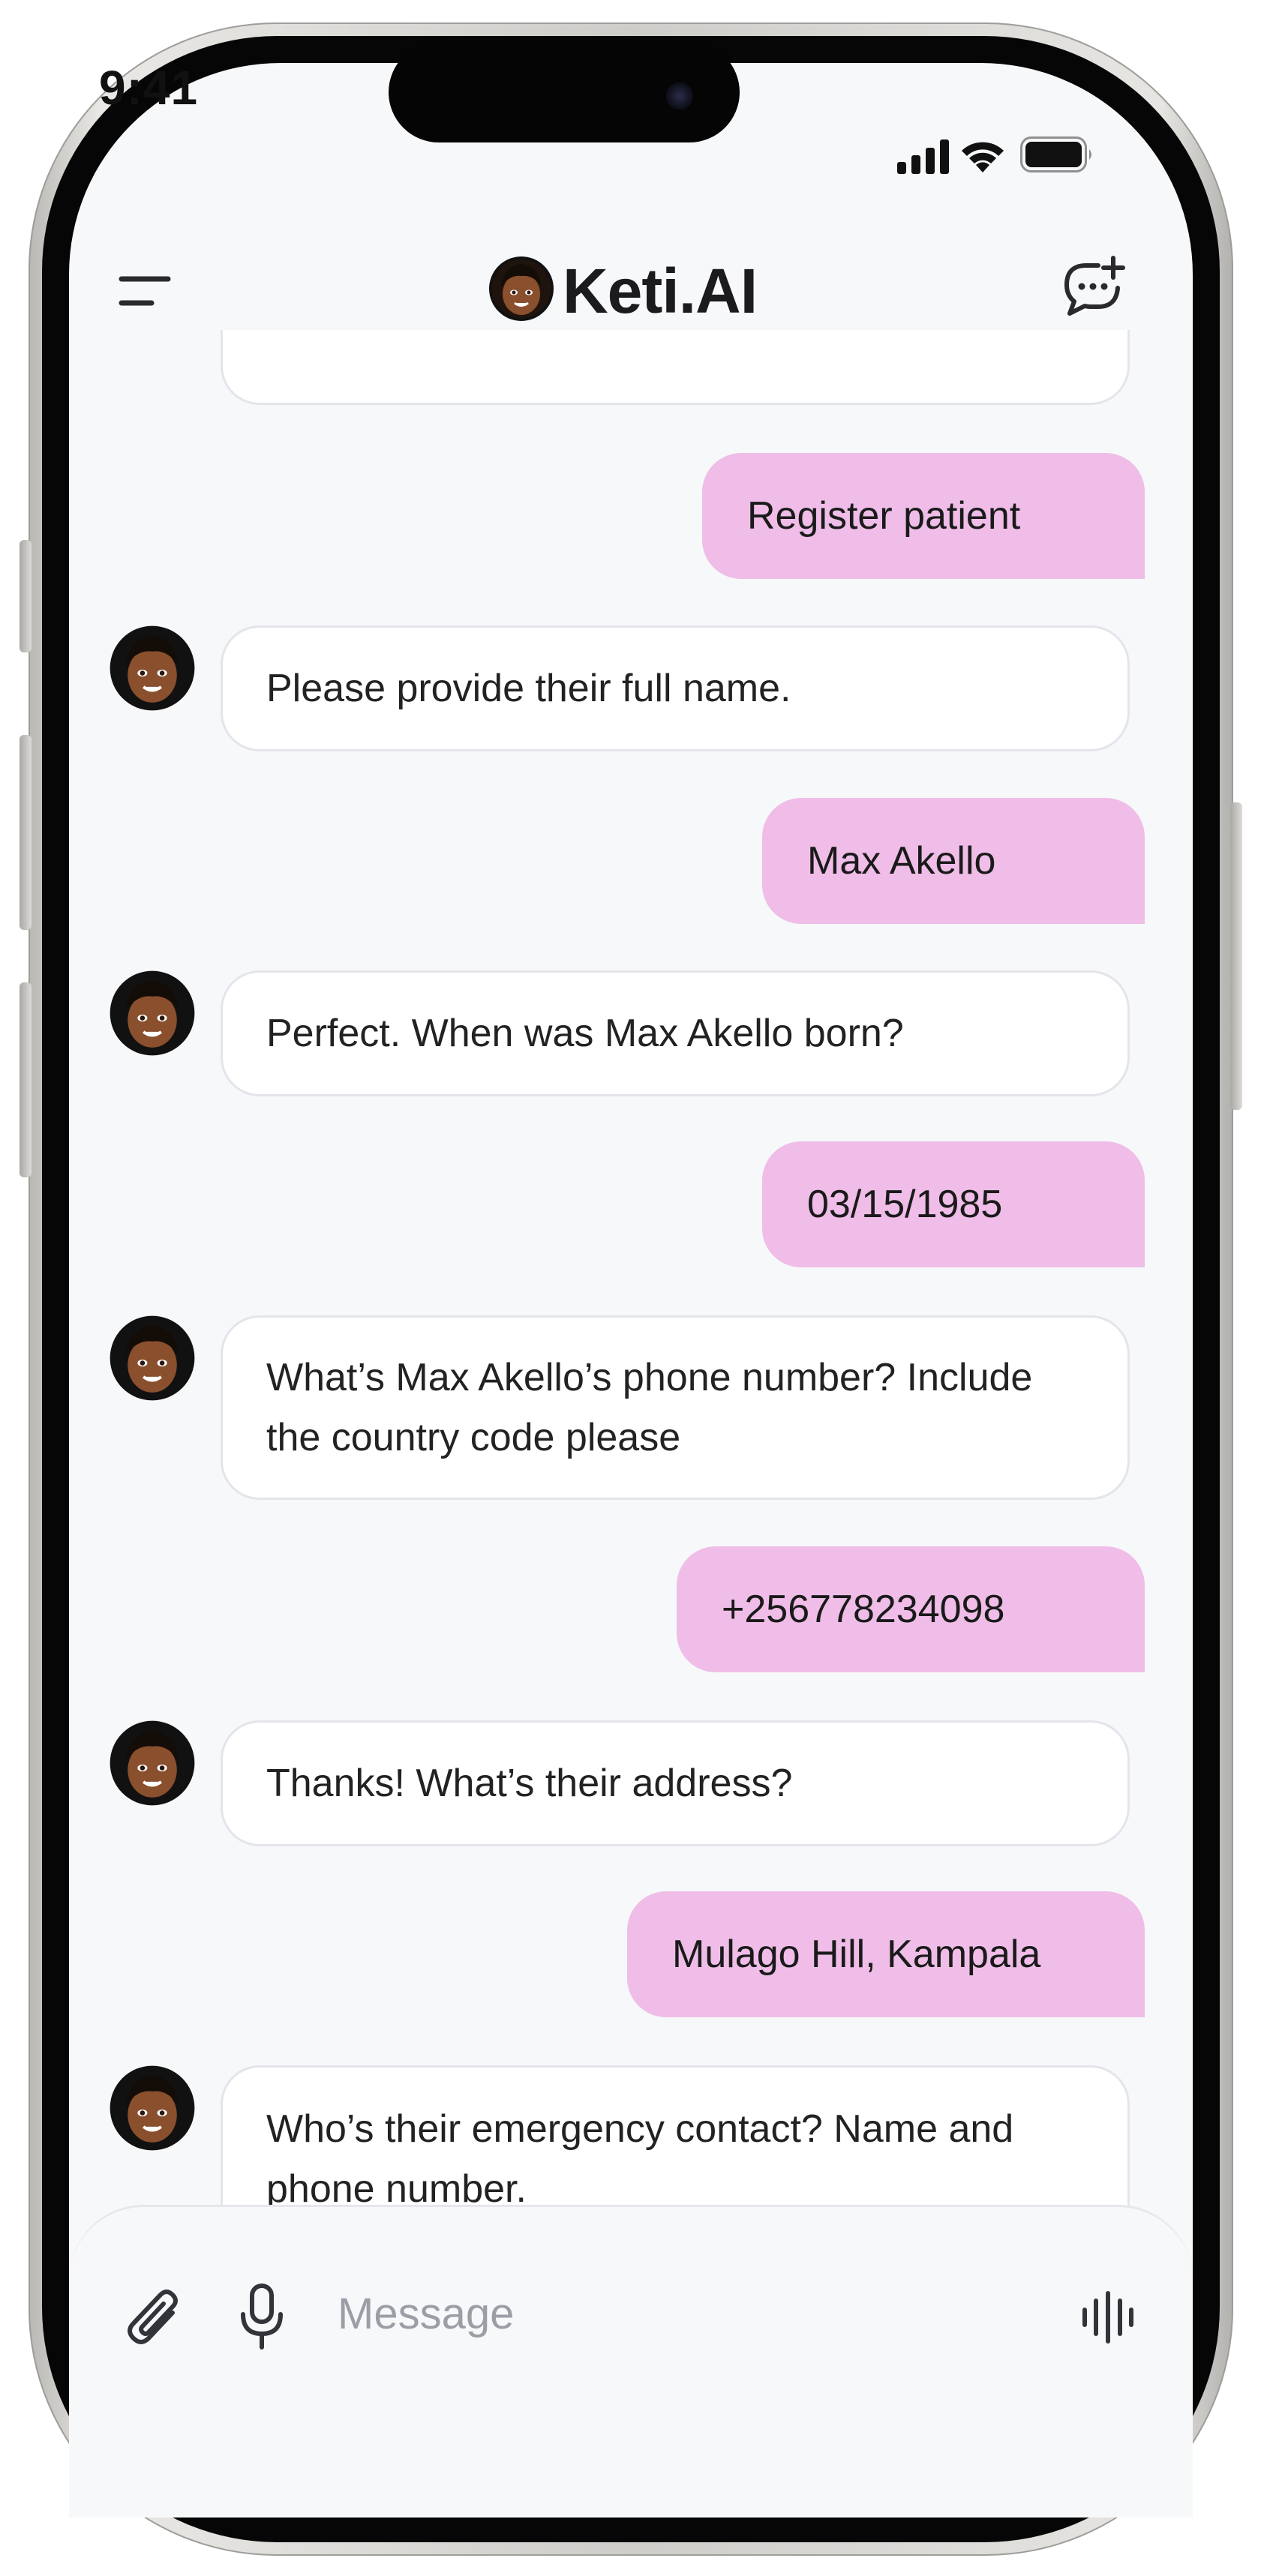  I want to click on message-input, so click(675, 2314).